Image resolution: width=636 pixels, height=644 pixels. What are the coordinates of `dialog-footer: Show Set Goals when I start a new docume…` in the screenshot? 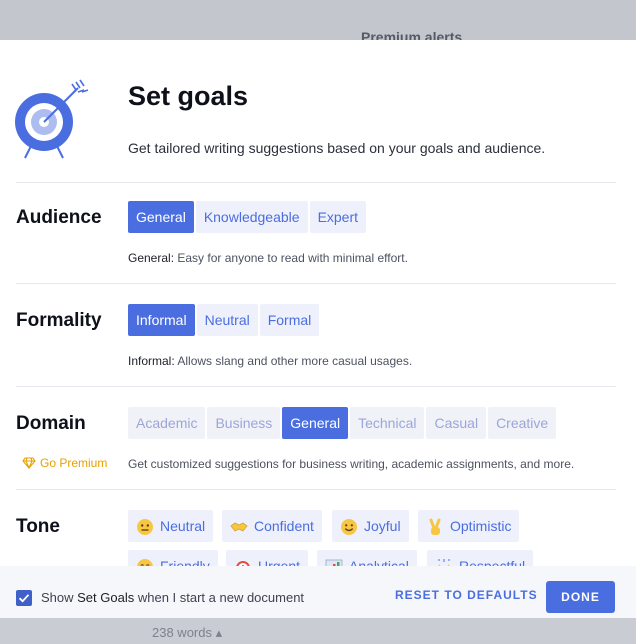 It's located at (318, 592).